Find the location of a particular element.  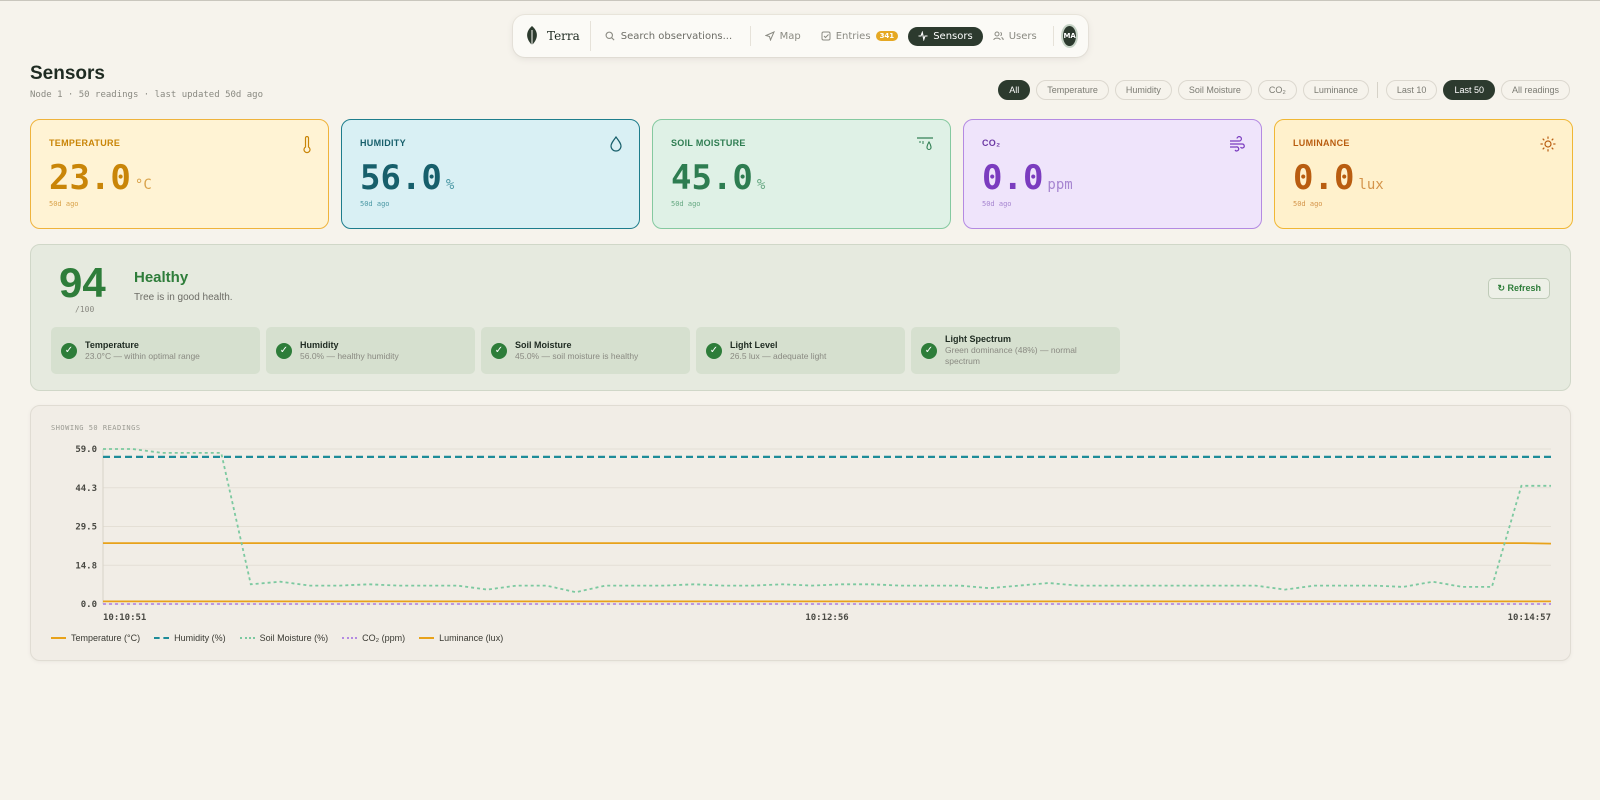

range-last-50: Last 50 is located at coordinates (1469, 90).